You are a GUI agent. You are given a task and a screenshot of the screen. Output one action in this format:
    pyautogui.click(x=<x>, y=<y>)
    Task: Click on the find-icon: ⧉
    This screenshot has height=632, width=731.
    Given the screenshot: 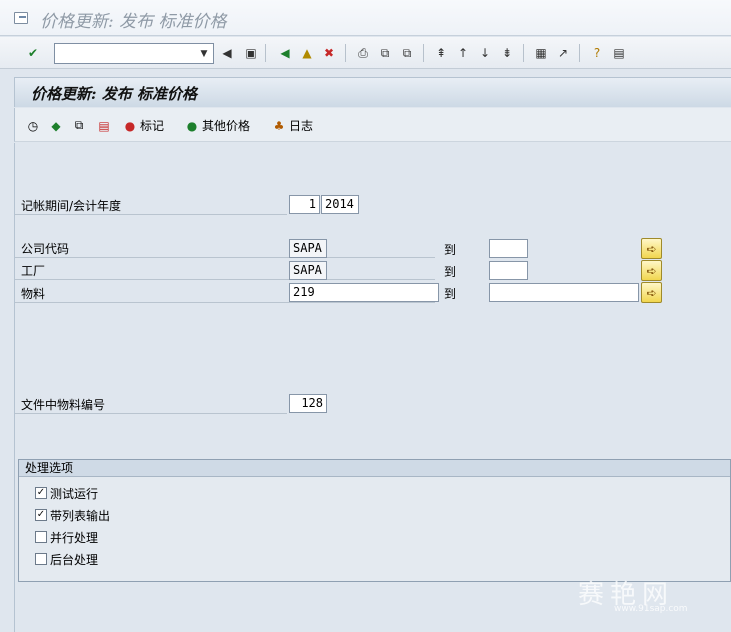 What is the action you would take?
    pyautogui.click(x=385, y=53)
    